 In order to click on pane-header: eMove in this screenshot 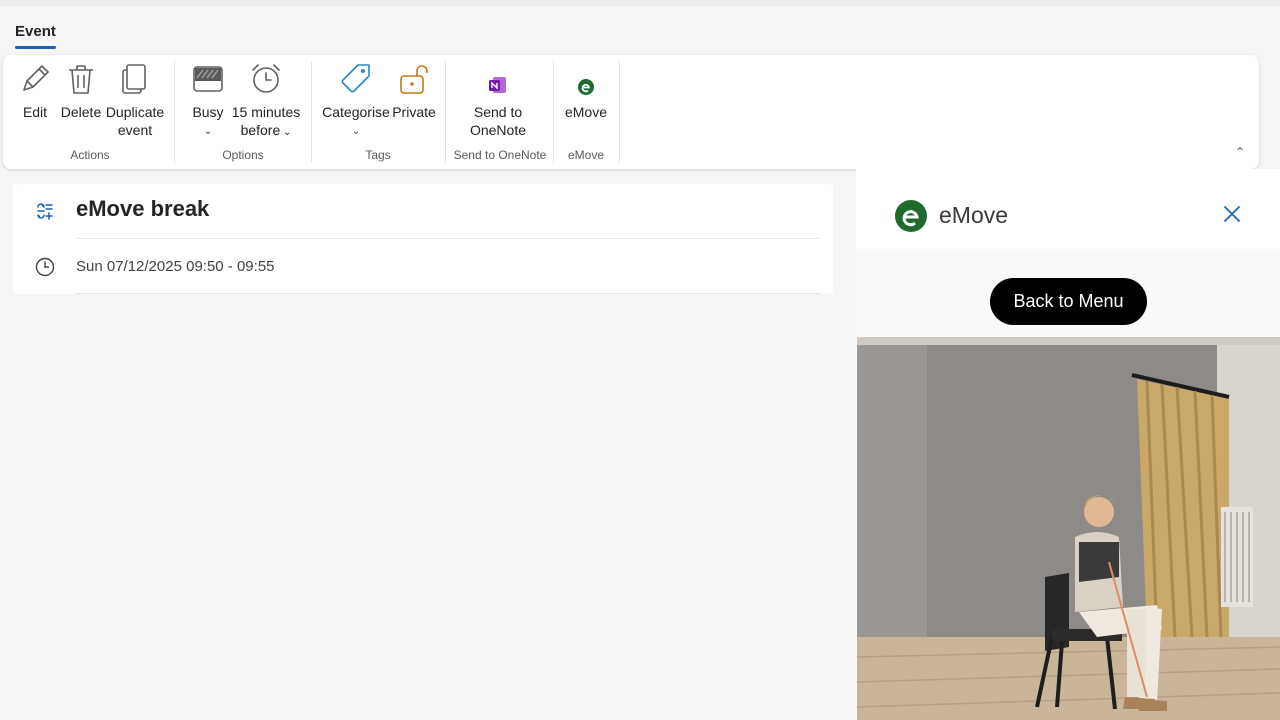, I will do `click(1068, 209)`.